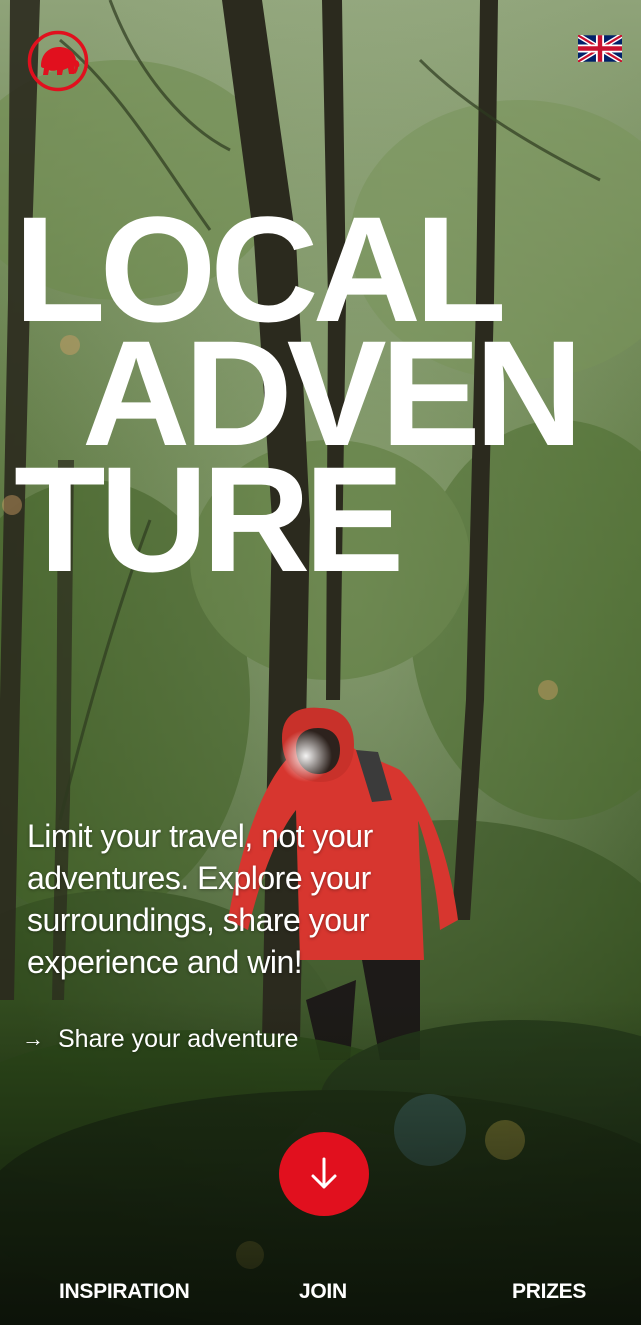  I want to click on bottom-nav: INSPIRATION JOIN PRIZES, so click(320, 1295).